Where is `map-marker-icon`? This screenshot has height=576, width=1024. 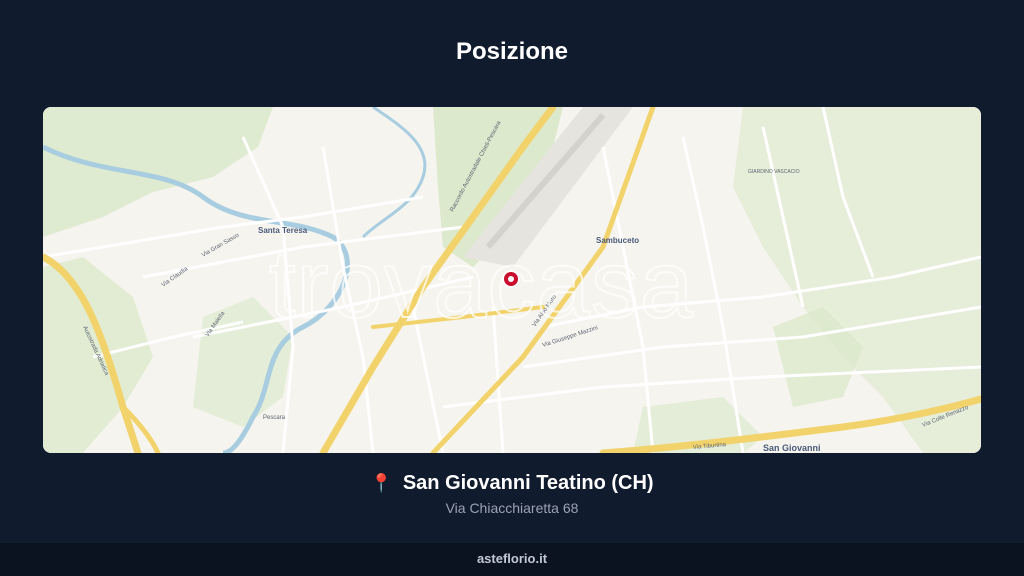
map-marker-icon is located at coordinates (511, 279).